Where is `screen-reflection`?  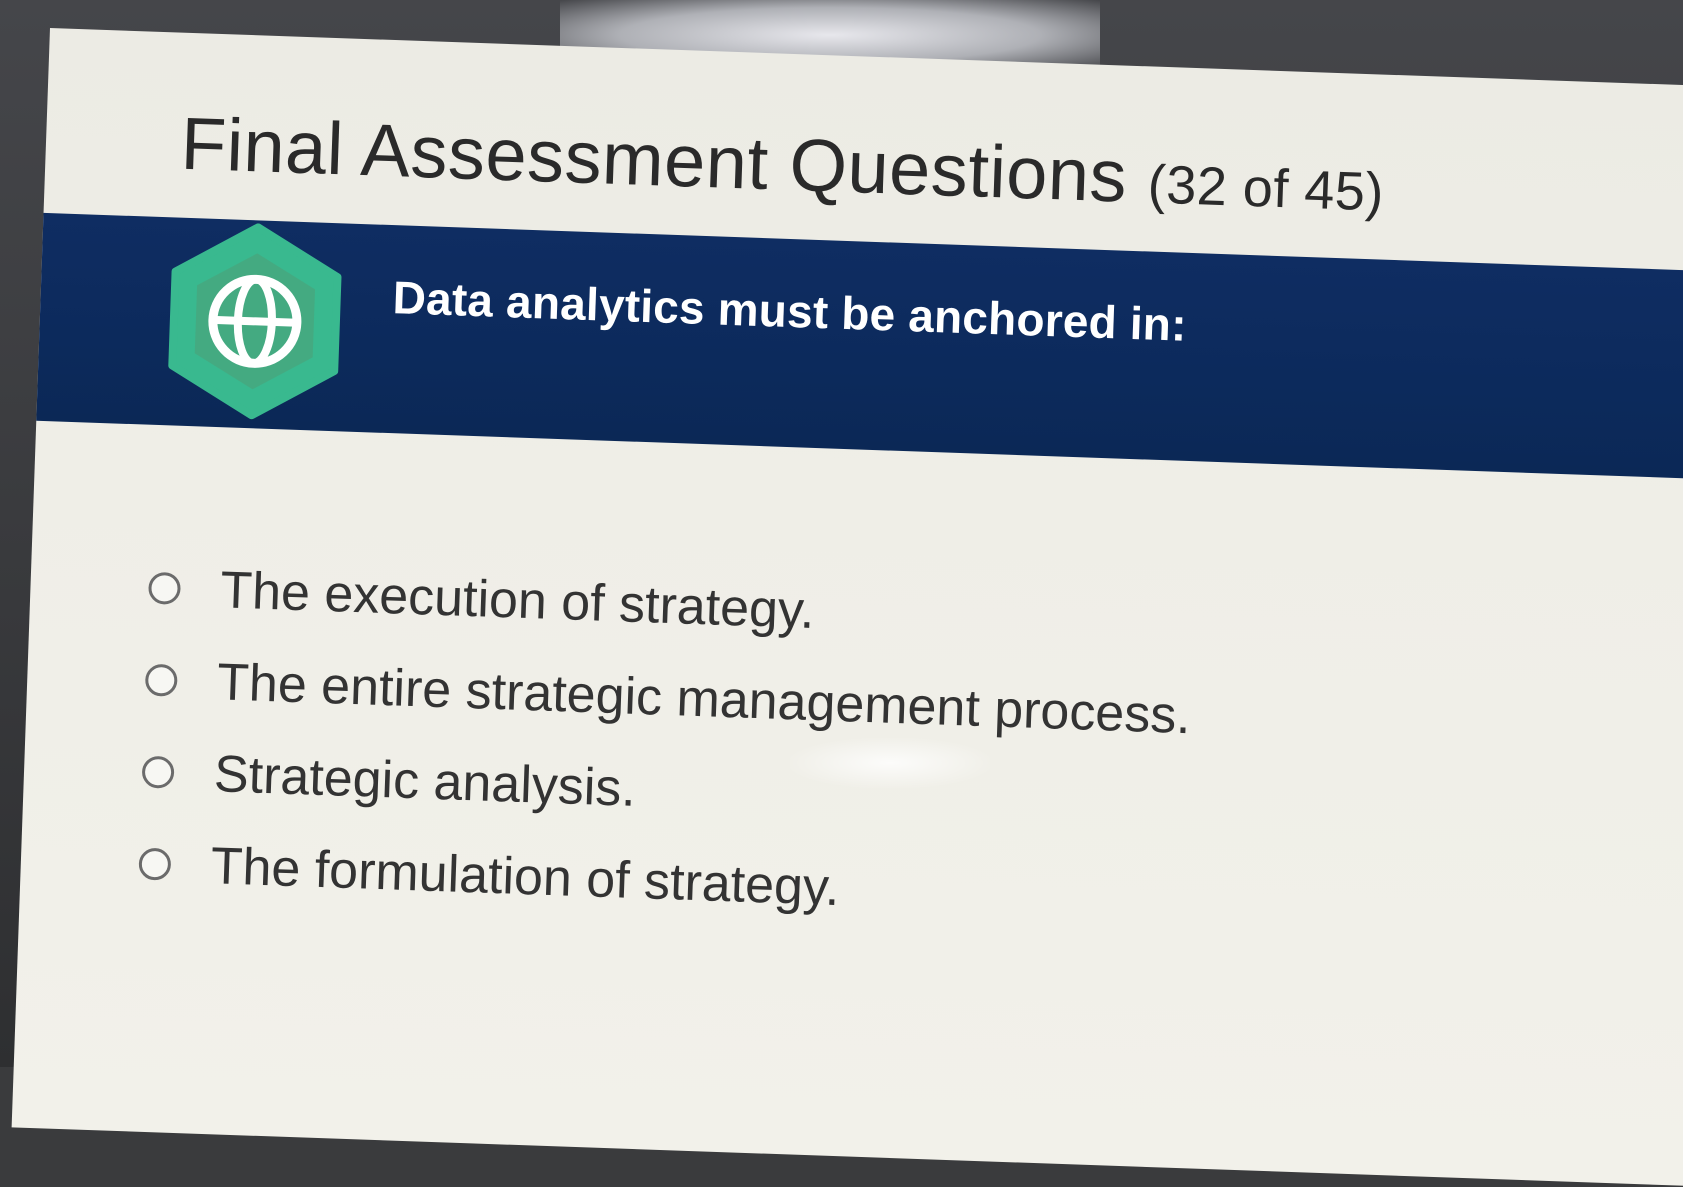
screen-reflection is located at coordinates (890, 763).